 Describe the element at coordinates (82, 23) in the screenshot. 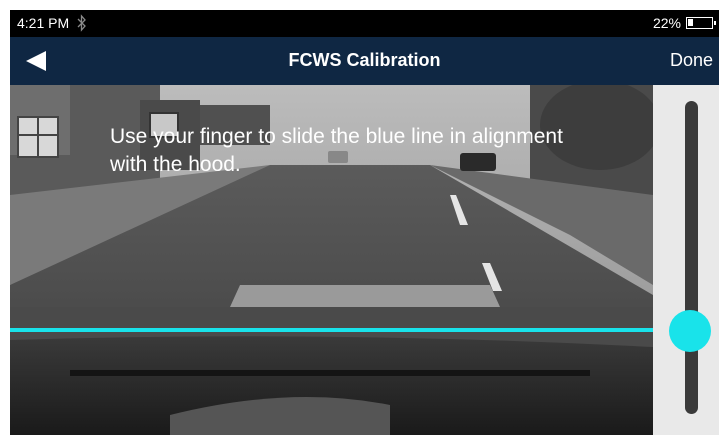

I see `bluetooth-icon` at that location.